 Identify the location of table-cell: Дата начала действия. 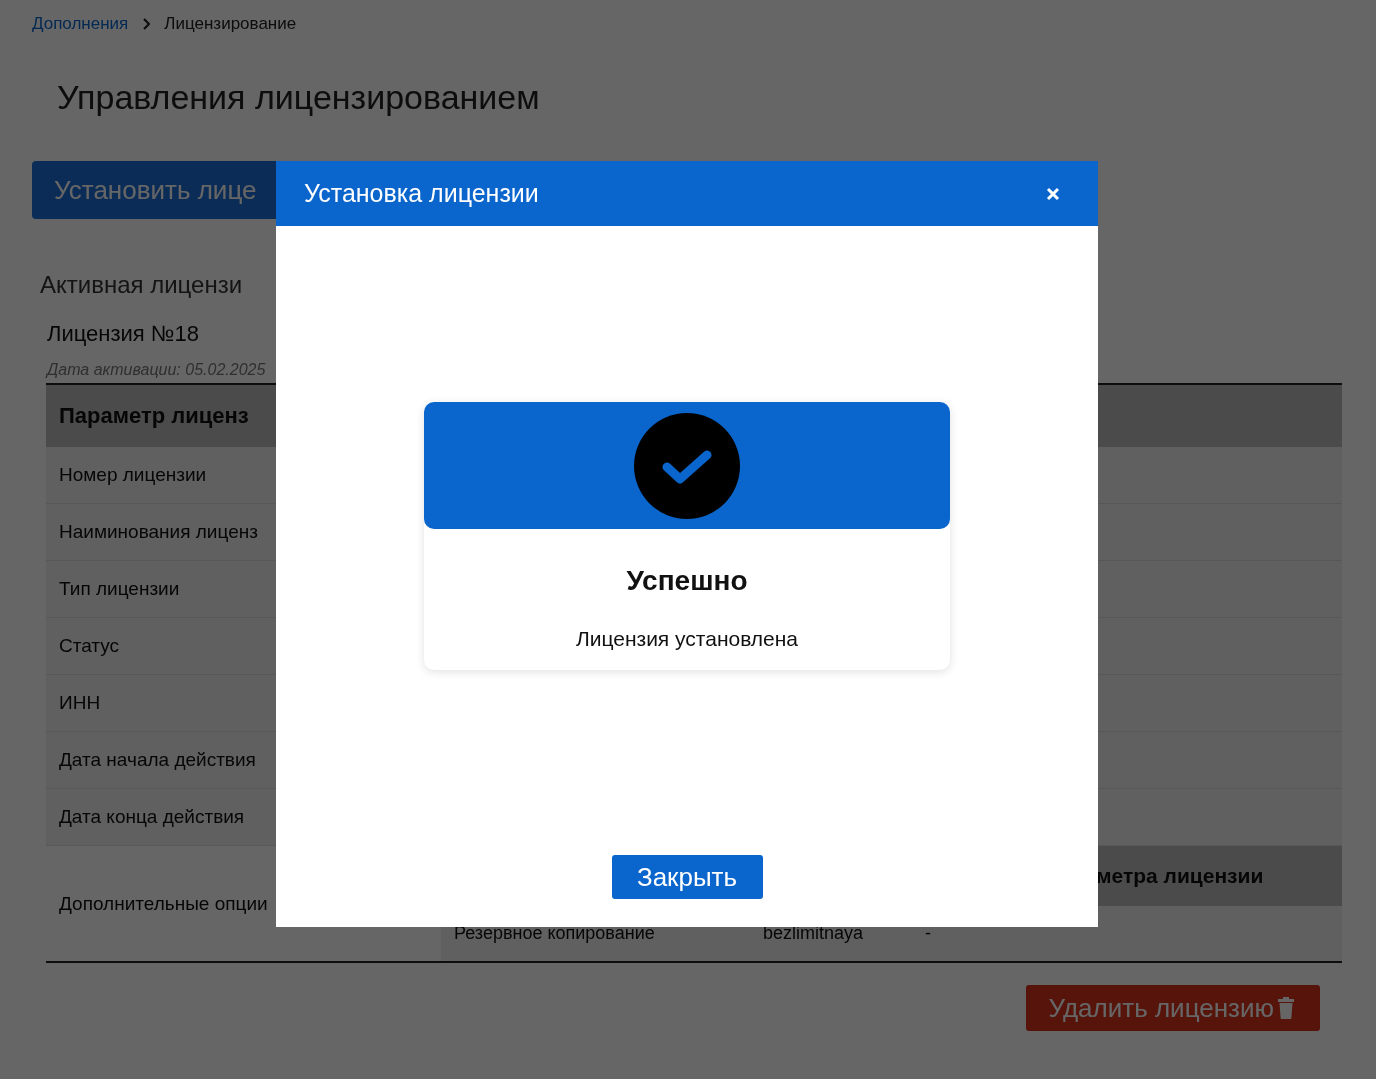
(157, 760).